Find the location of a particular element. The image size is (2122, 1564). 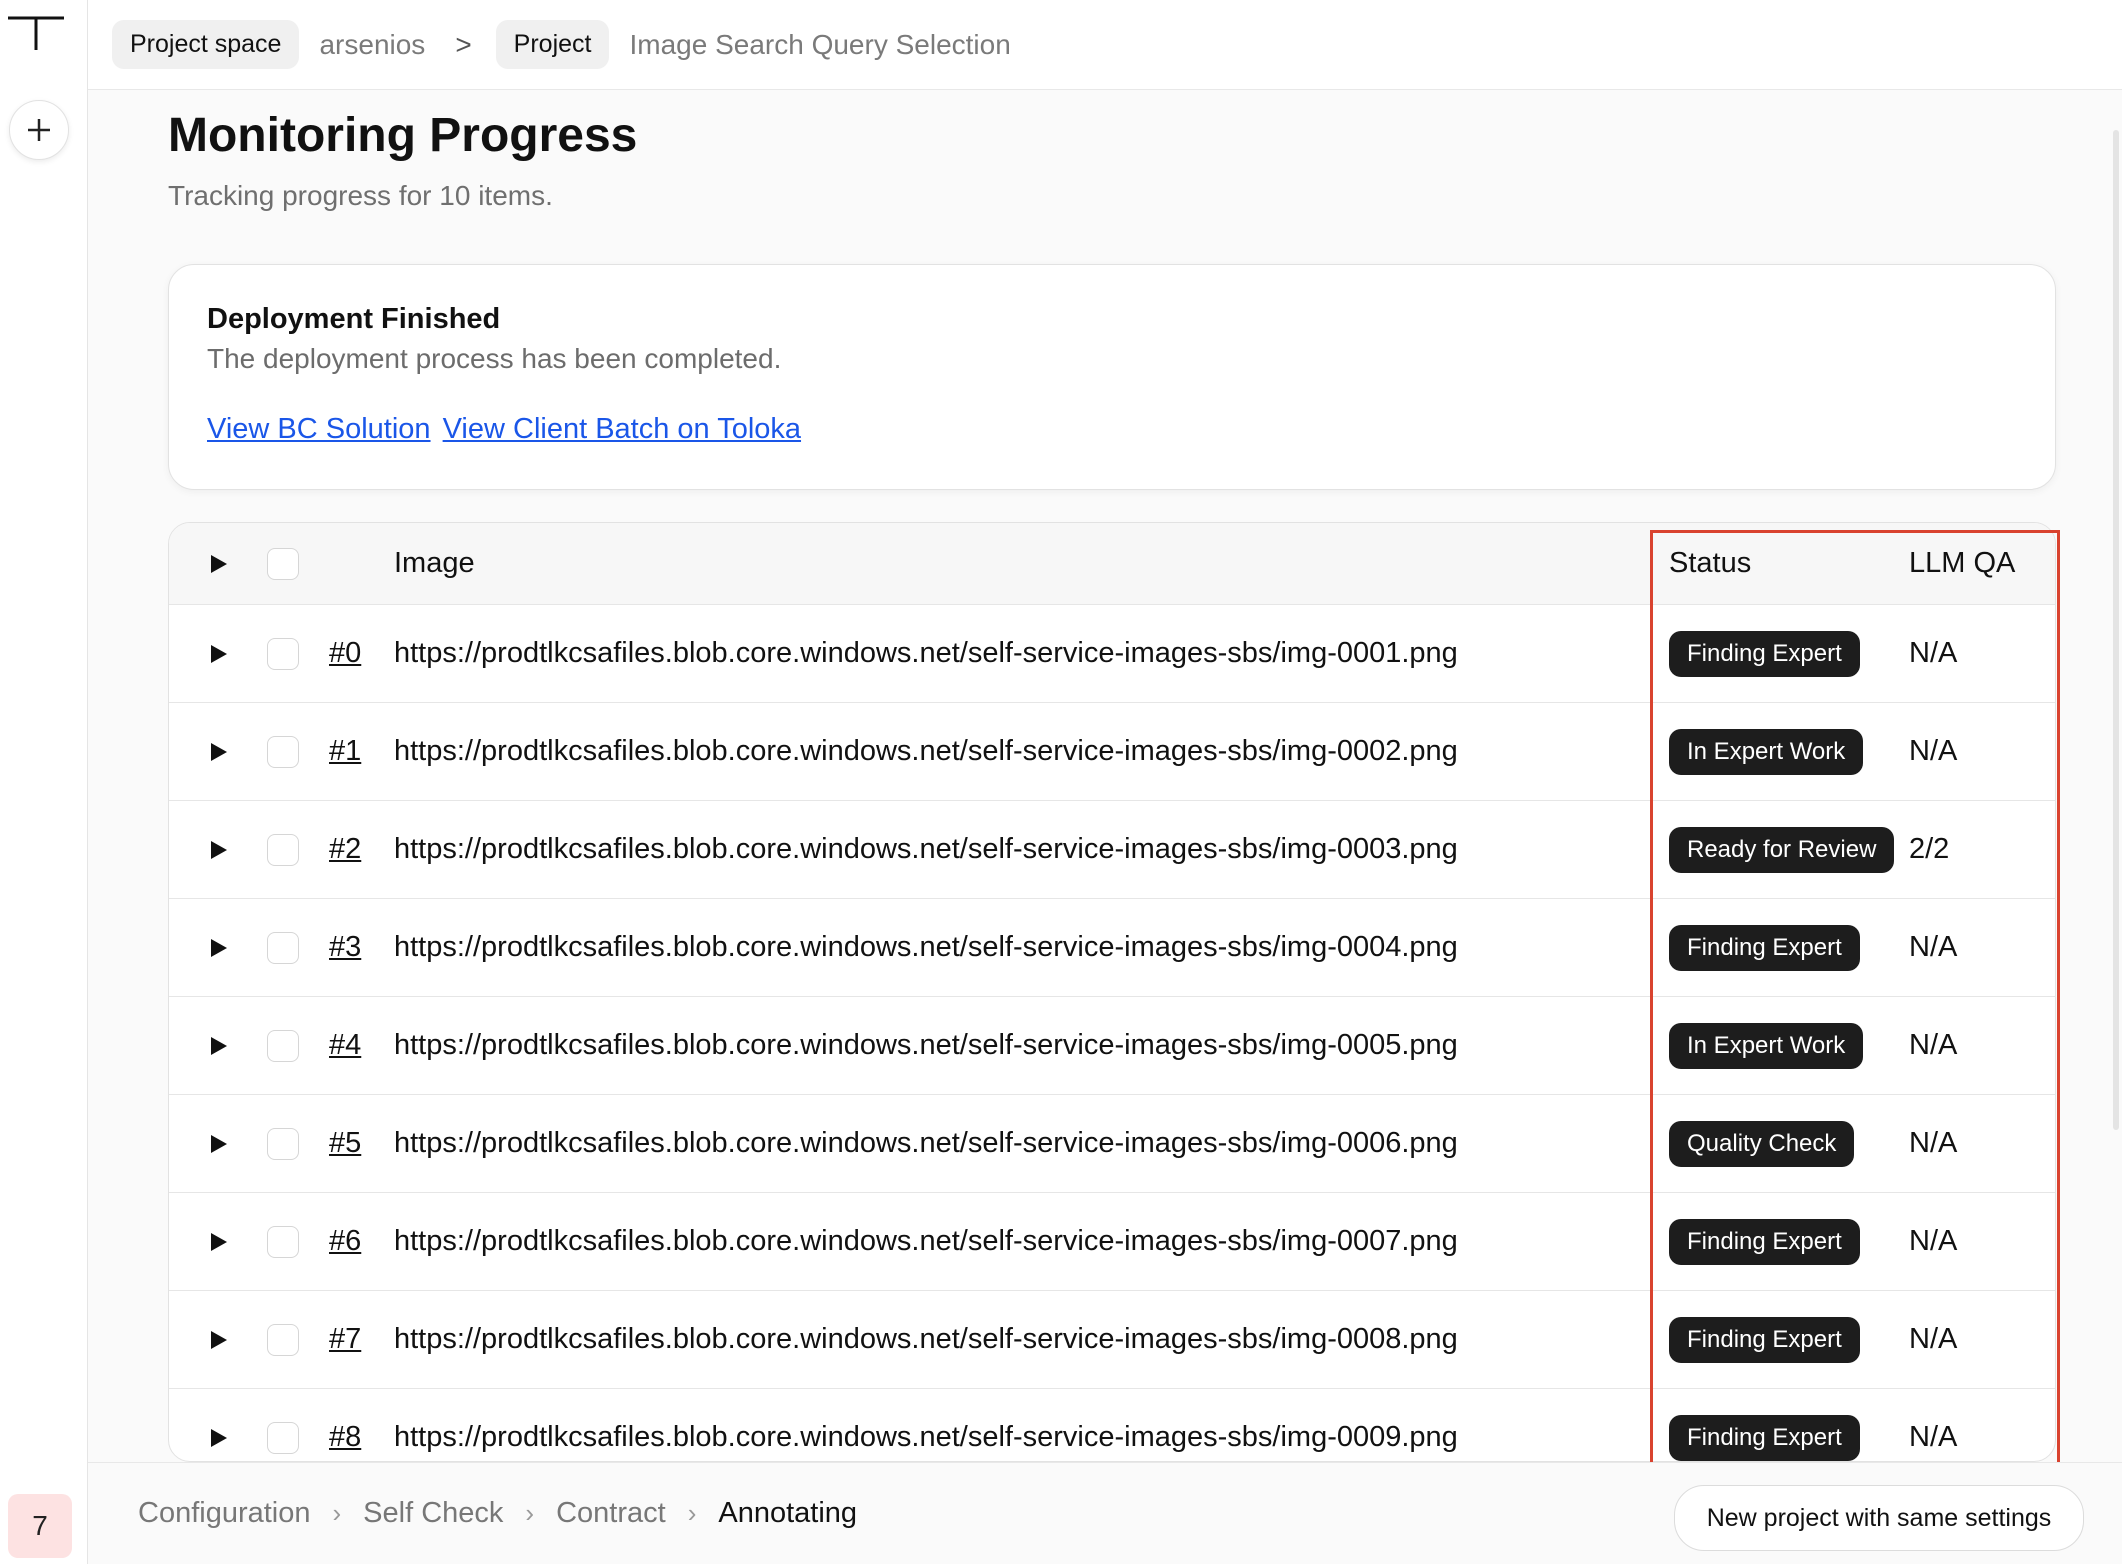

select-all-checkbox is located at coordinates (283, 563).